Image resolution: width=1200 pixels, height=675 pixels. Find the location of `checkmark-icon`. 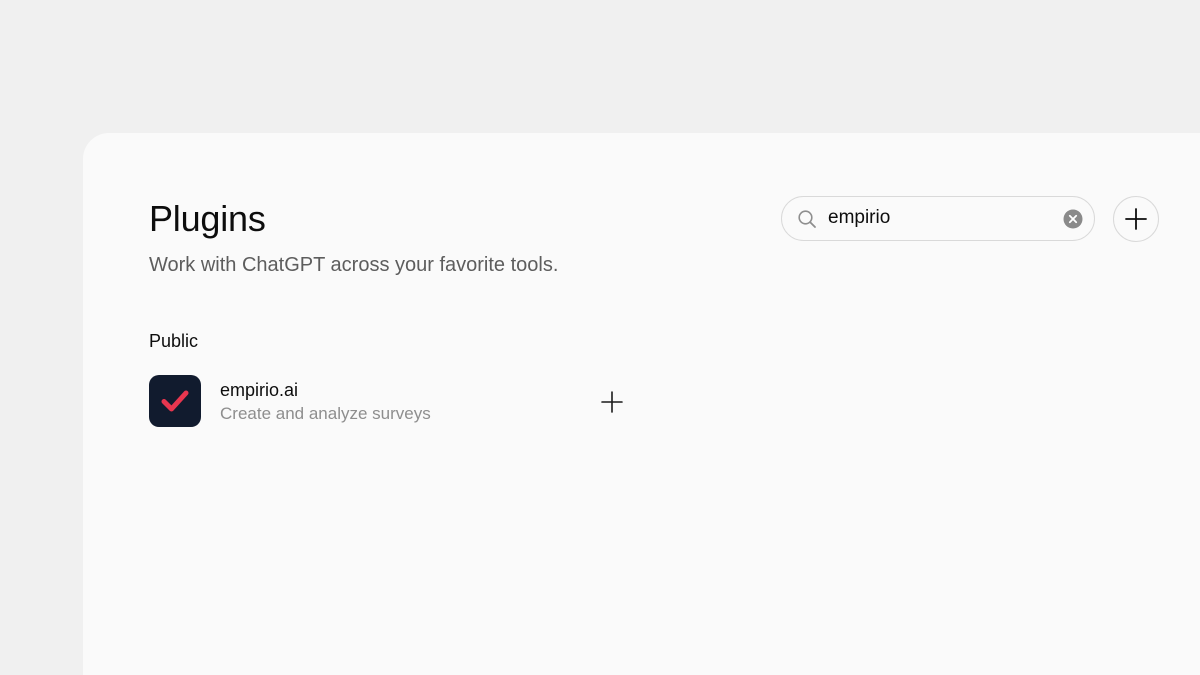

checkmark-icon is located at coordinates (175, 401).